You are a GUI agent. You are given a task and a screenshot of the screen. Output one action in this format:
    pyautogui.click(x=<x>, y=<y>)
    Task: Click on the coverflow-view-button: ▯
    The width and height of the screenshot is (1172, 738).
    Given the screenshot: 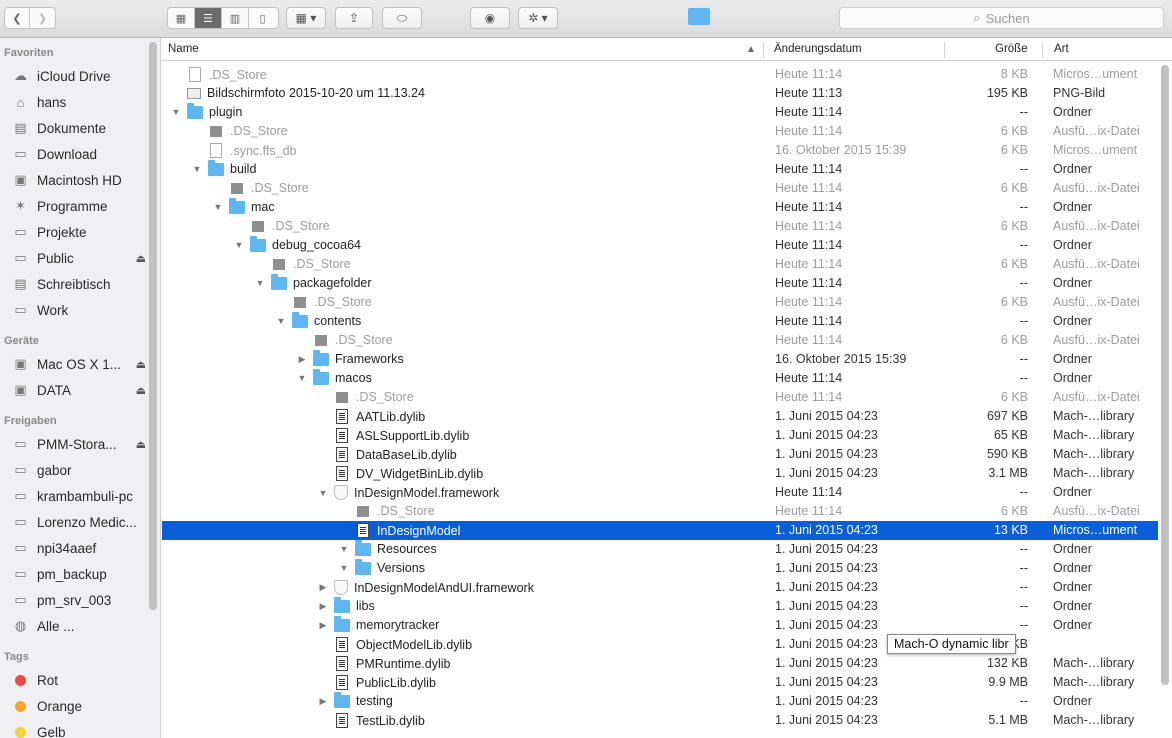 What is the action you would take?
    pyautogui.click(x=262, y=18)
    